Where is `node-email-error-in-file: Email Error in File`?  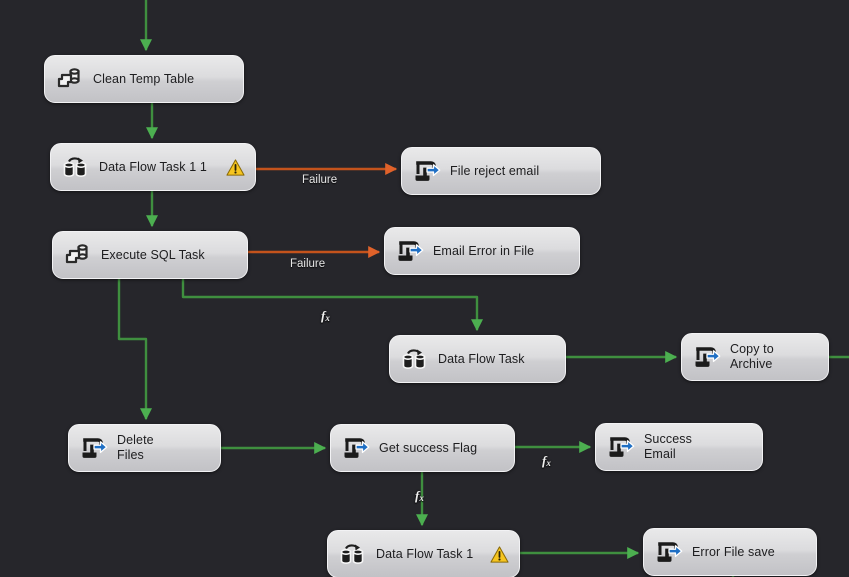 node-email-error-in-file: Email Error in File is located at coordinates (482, 251).